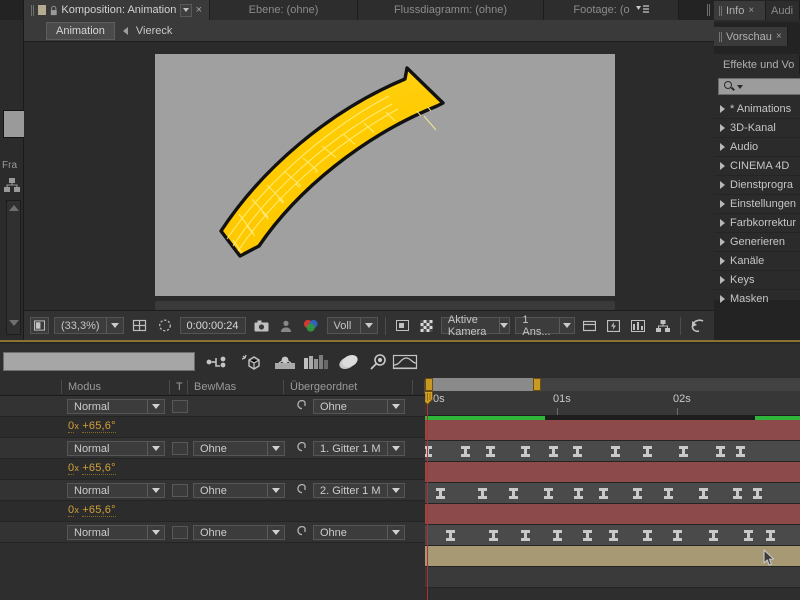 The height and width of the screenshot is (600, 800). Describe the element at coordinates (429, 398) in the screenshot. I see `current-time-indicator-head` at that location.